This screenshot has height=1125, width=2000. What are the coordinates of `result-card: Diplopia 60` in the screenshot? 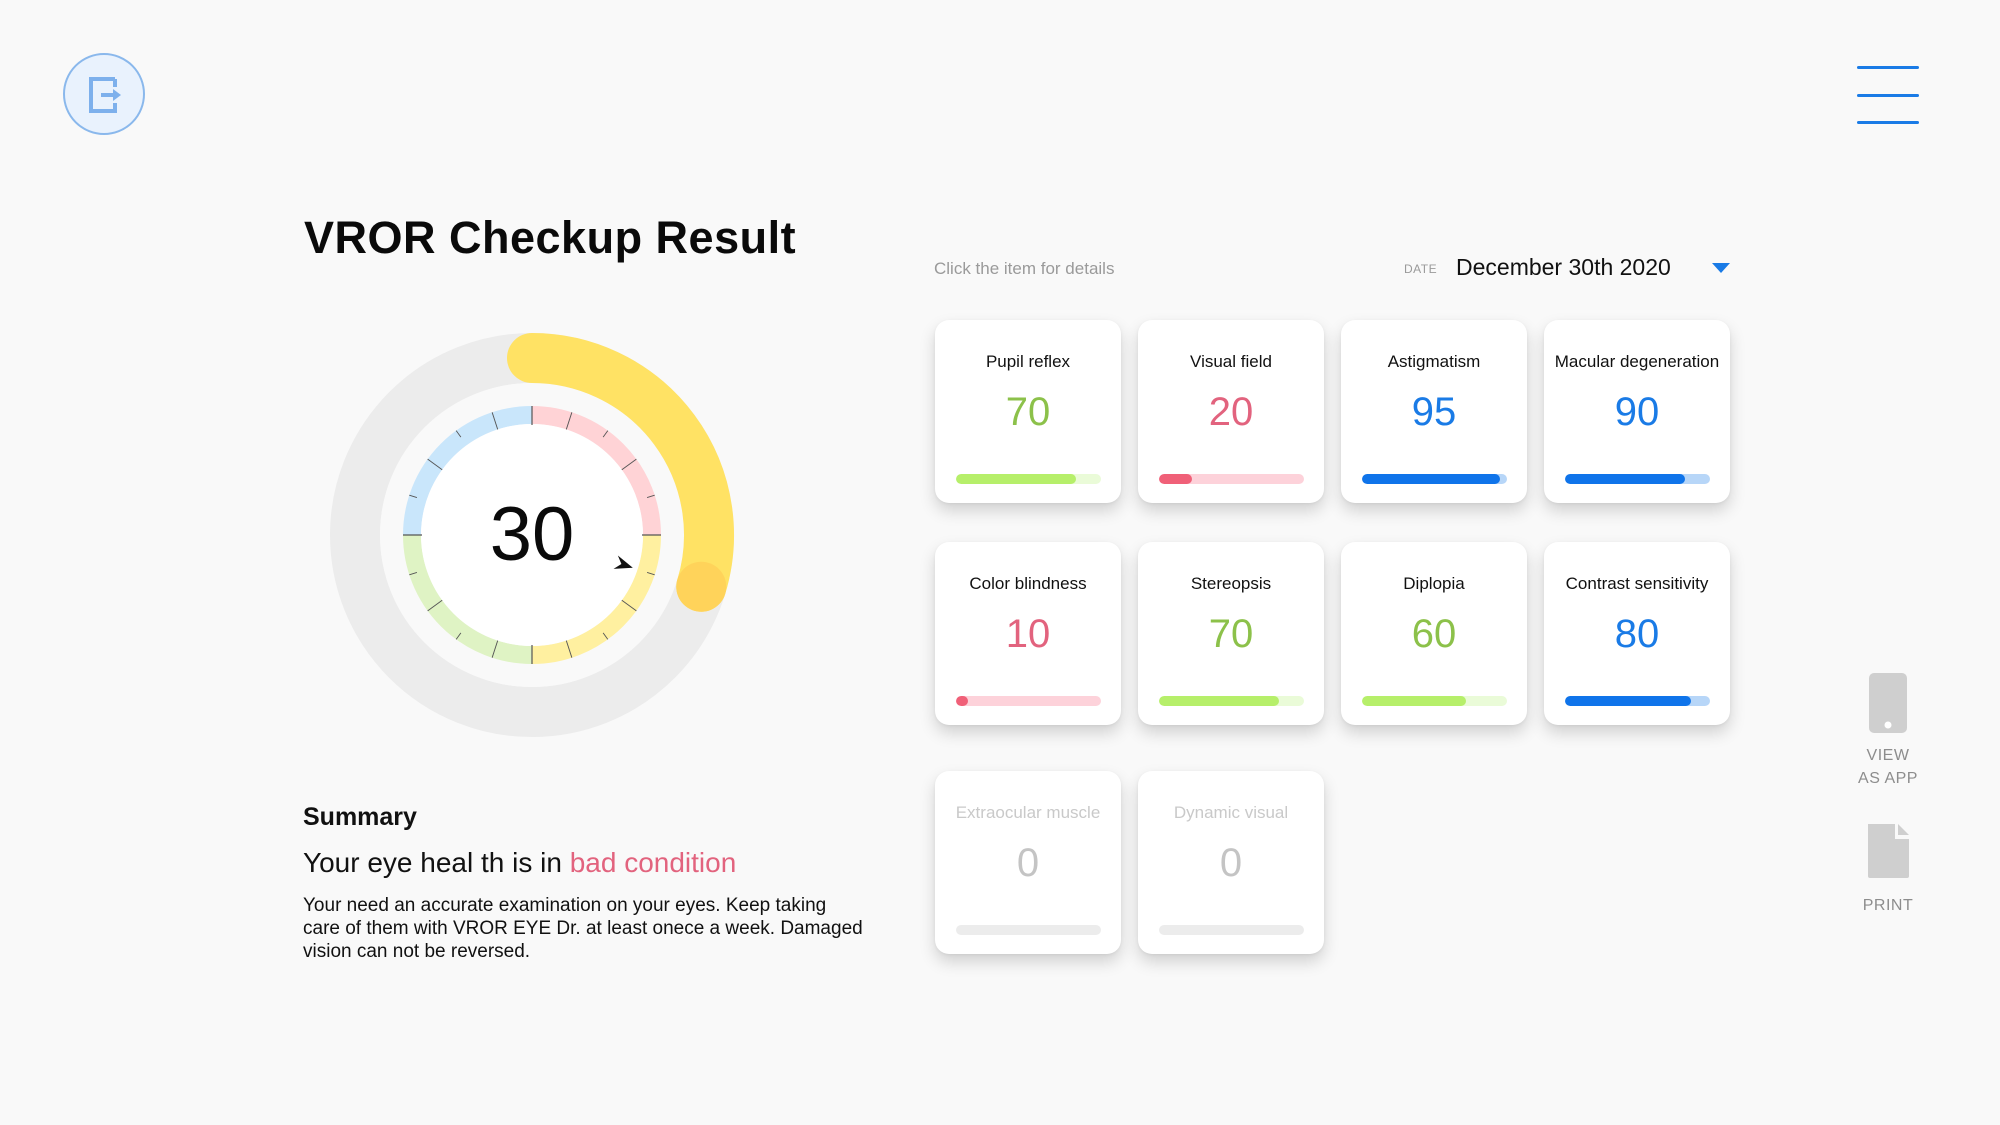 It's located at (1434, 633).